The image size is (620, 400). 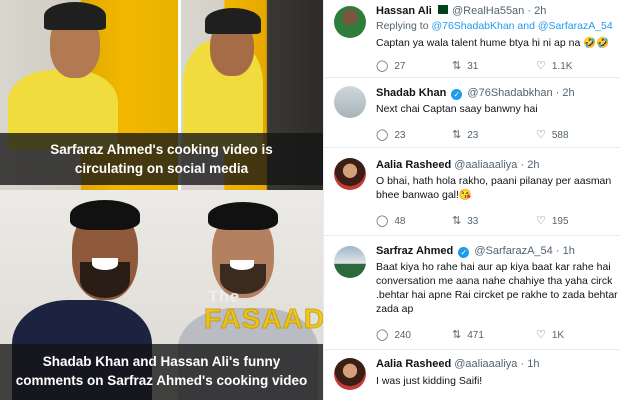 I want to click on tweet-line: Next chai Captan saay banwny hai, so click(x=457, y=109).